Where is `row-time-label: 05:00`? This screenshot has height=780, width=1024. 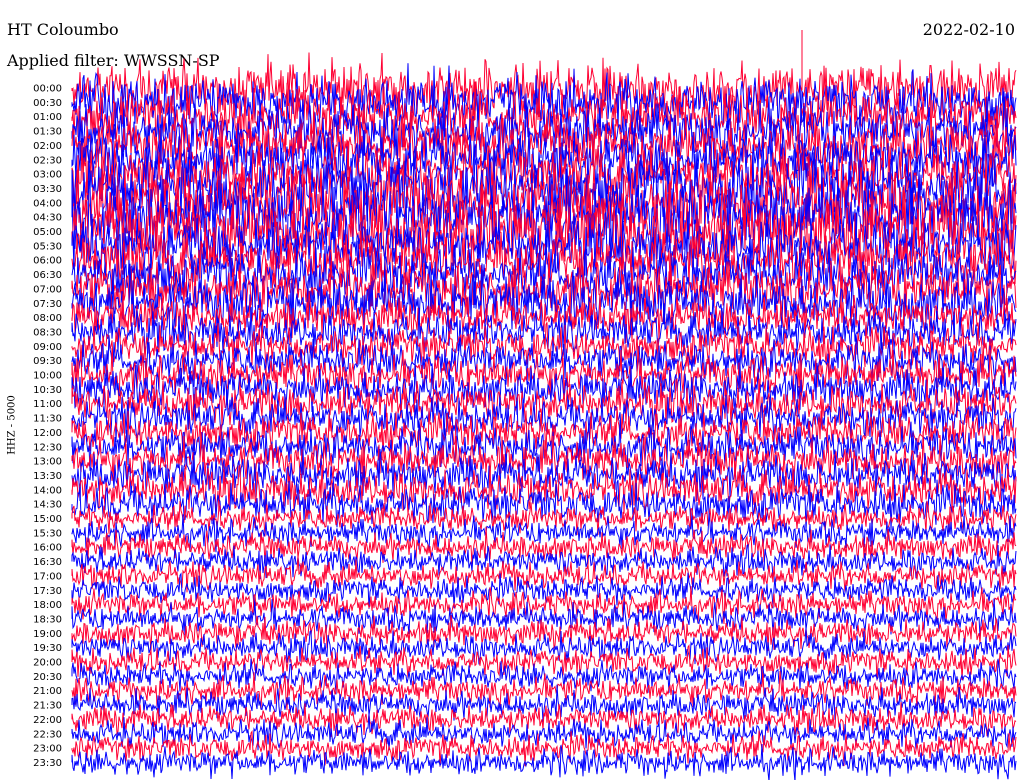 row-time-label: 05:00 is located at coordinates (47, 232).